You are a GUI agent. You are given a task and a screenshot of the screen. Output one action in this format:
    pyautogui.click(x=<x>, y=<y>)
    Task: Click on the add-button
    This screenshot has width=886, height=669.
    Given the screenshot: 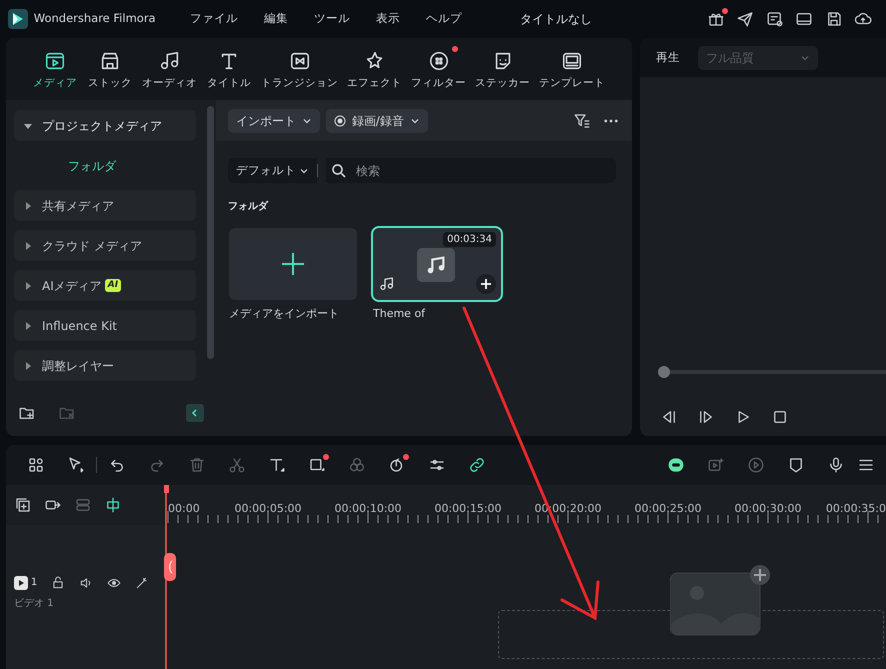 What is the action you would take?
    pyautogui.click(x=486, y=284)
    